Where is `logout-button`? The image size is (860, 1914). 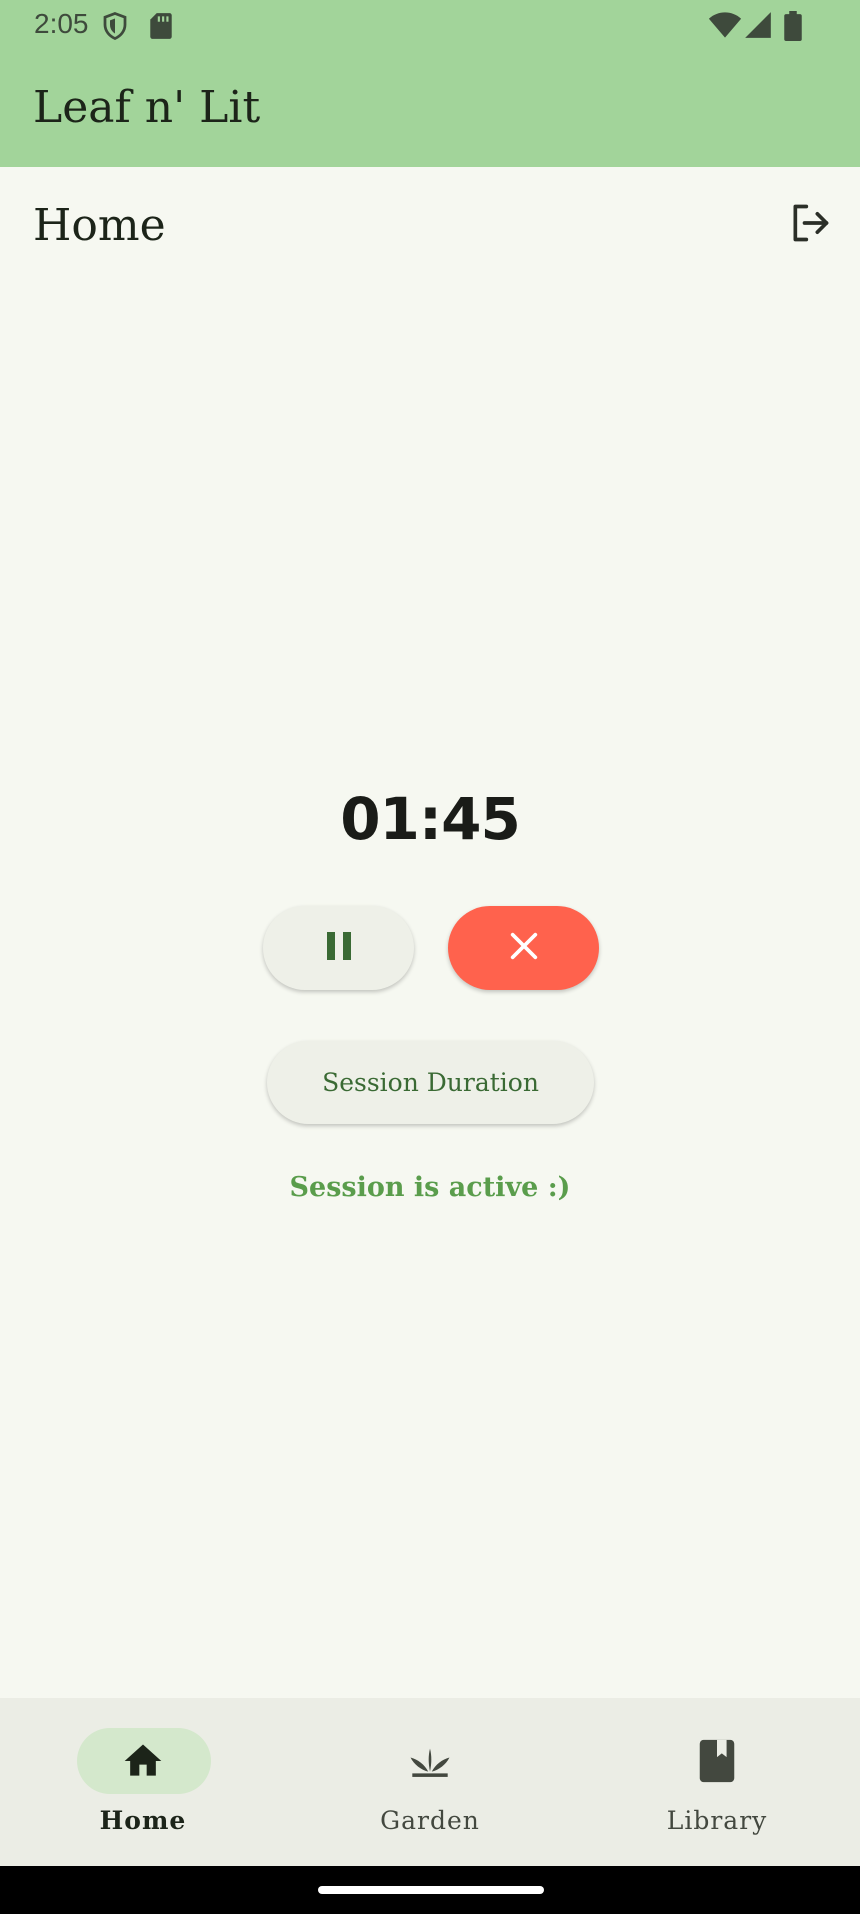
logout-button is located at coordinates (810, 225).